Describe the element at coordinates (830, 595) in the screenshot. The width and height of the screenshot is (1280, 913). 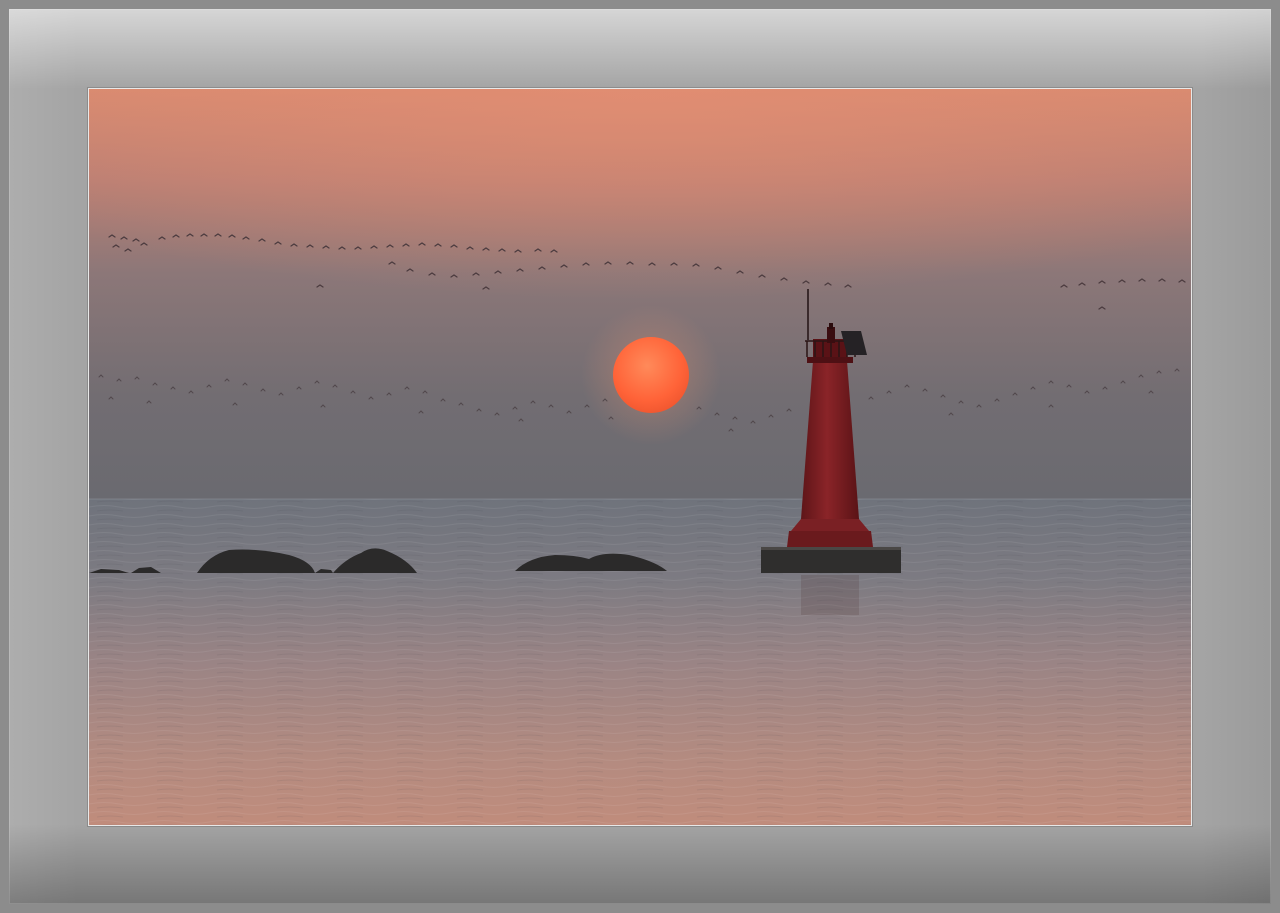
I see `lighthouse-reflection` at that location.